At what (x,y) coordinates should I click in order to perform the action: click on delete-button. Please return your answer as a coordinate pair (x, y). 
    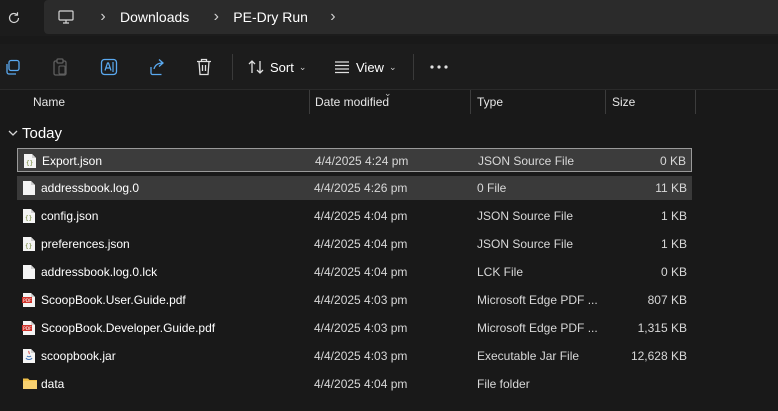
    Looking at the image, I should click on (204, 67).